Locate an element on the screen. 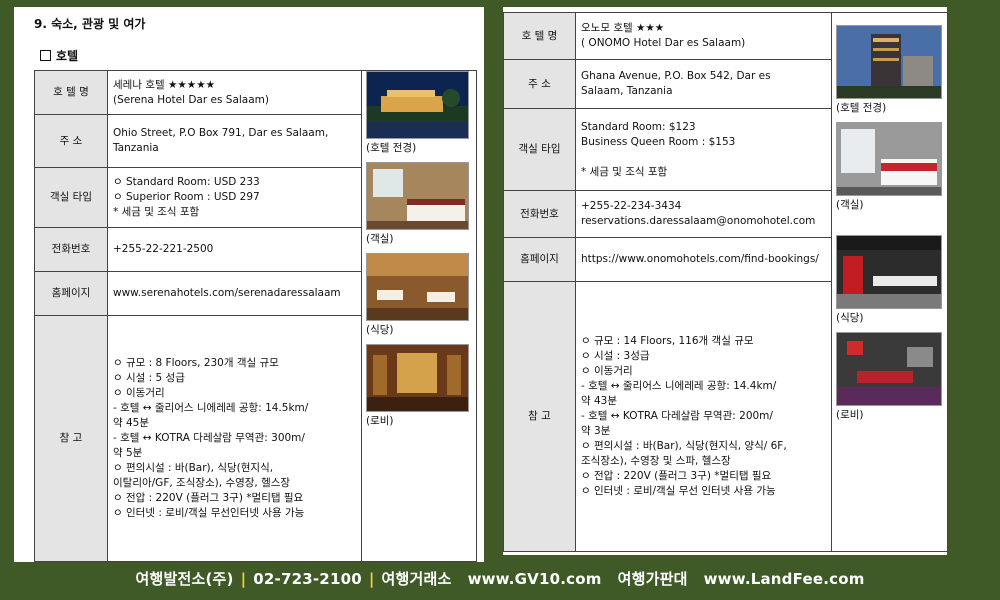  room-item: Standard Room: $123 is located at coordinates (638, 126).